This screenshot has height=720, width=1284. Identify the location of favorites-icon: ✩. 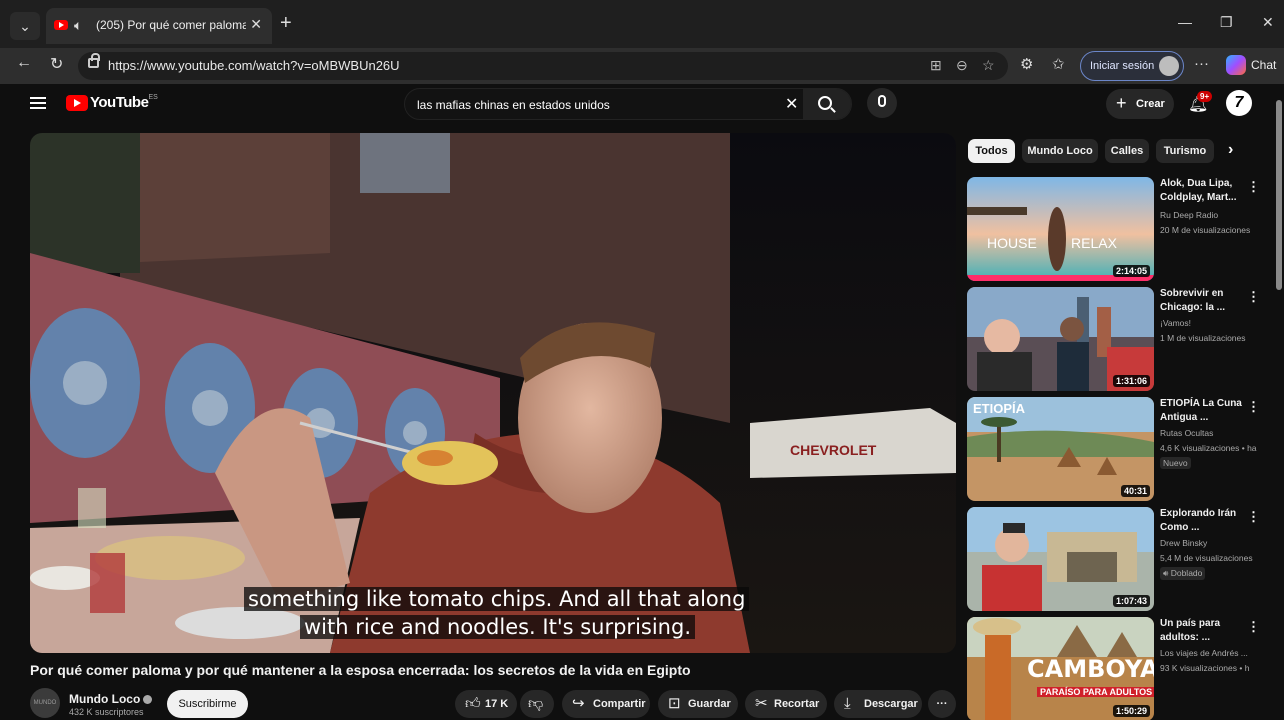
(1058, 64).